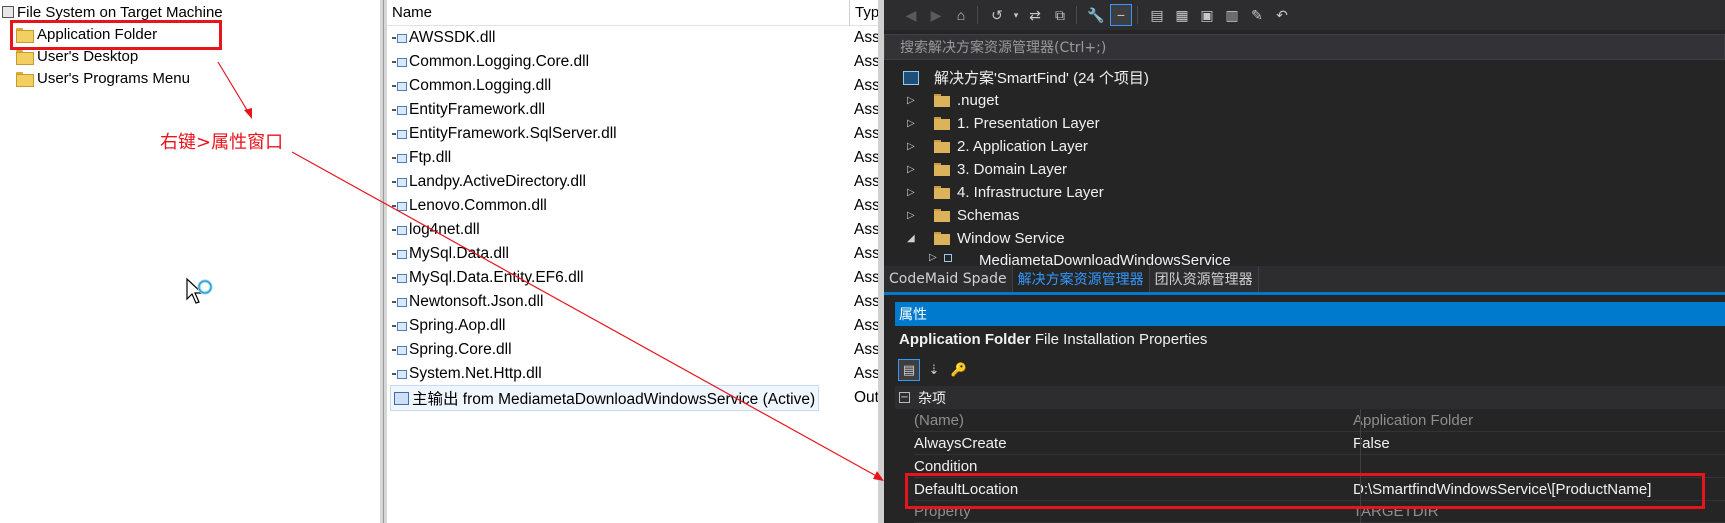  Describe the element at coordinates (635, 302) in the screenshot. I see `file-row: Newtonsoft.Json.dll Ass` at that location.